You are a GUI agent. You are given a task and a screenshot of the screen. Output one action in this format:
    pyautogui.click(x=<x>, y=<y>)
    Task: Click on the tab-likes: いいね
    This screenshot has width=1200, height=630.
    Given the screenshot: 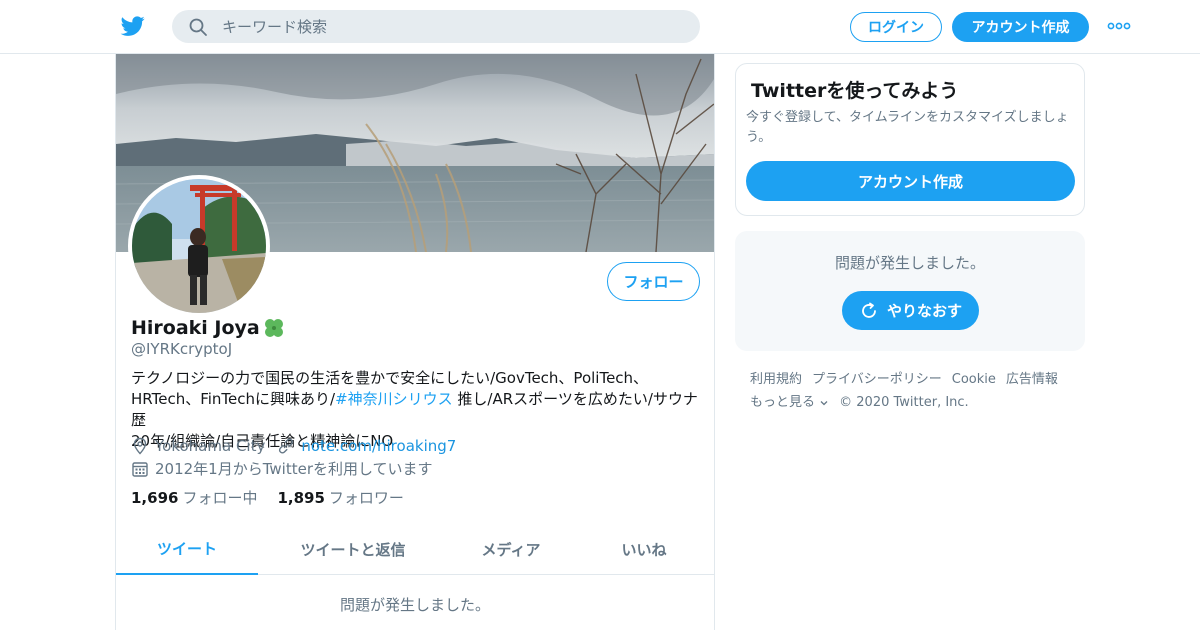 What is the action you would take?
    pyautogui.click(x=644, y=549)
    